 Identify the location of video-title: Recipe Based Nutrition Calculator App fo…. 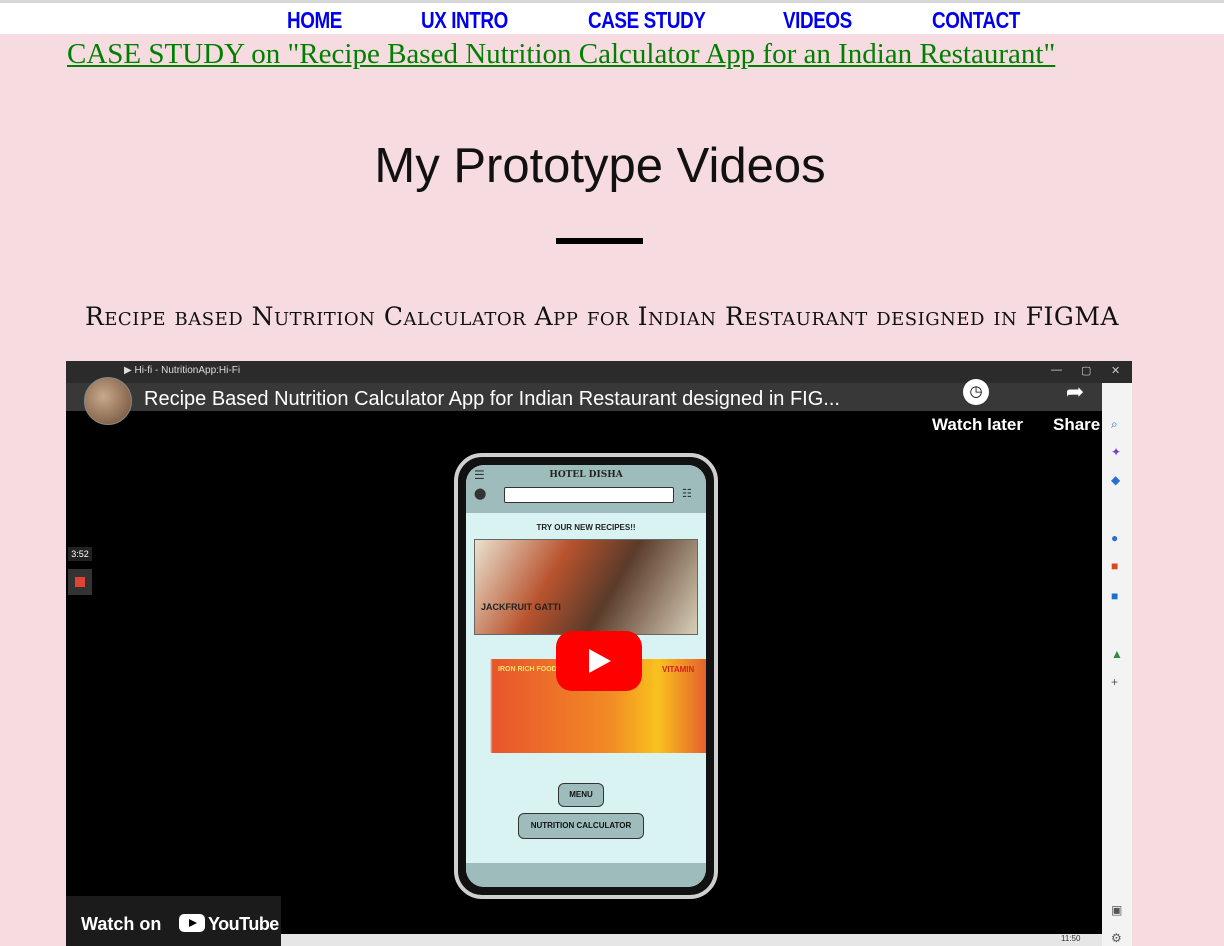
(492, 399).